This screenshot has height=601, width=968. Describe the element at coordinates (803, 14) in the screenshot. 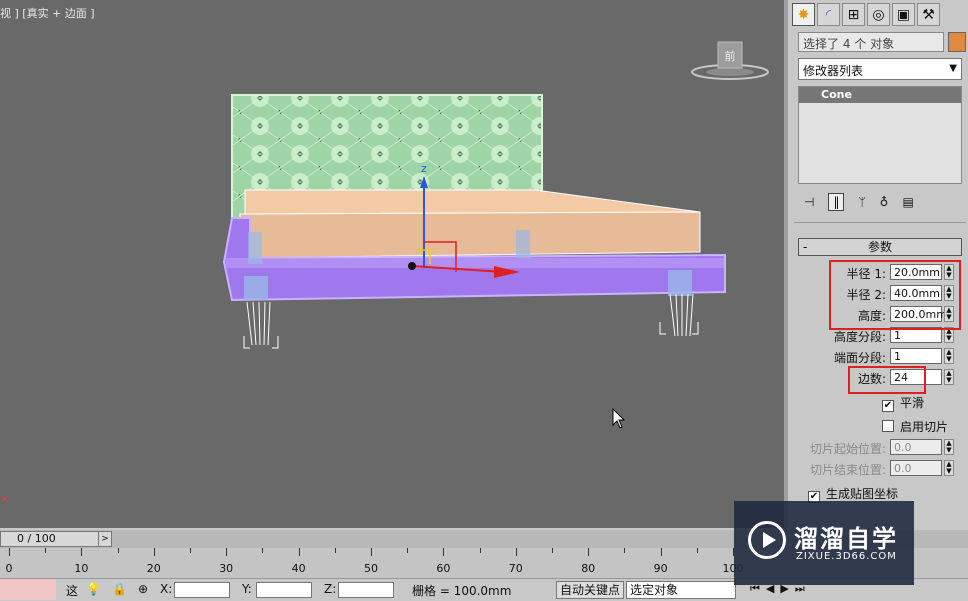

I see `create-tab-sun-icon: ✸` at that location.